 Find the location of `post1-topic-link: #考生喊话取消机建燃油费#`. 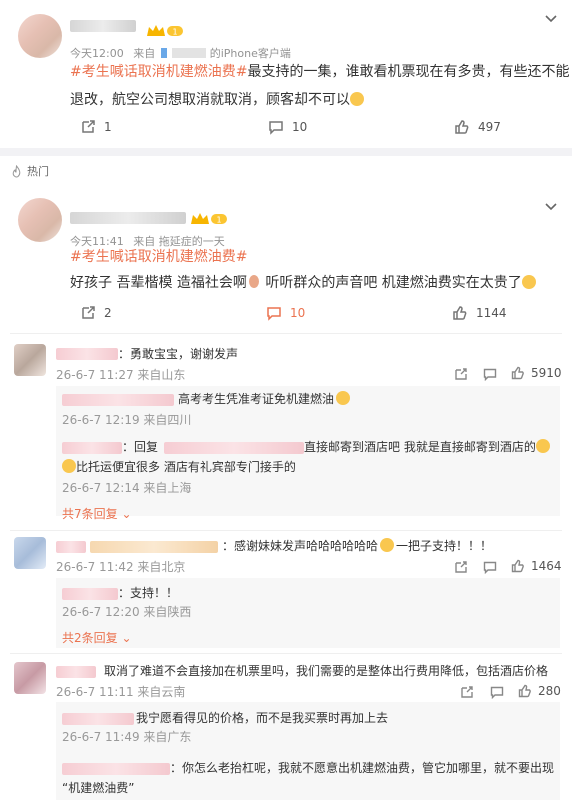

post1-topic-link: #考生喊话取消机建燃油费# is located at coordinates (158, 72).